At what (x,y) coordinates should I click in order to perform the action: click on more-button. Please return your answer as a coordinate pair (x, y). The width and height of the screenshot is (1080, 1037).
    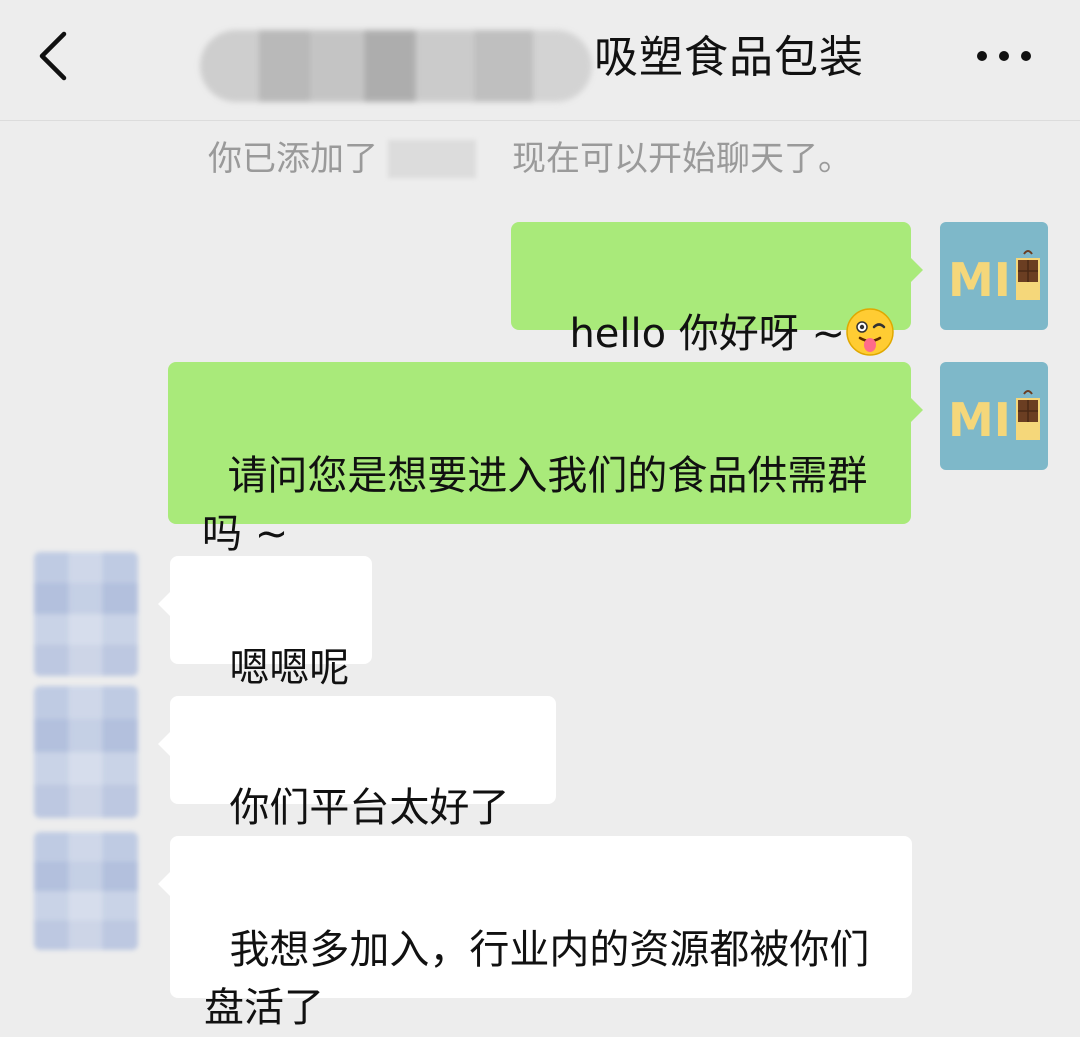
    Looking at the image, I should click on (1004, 56).